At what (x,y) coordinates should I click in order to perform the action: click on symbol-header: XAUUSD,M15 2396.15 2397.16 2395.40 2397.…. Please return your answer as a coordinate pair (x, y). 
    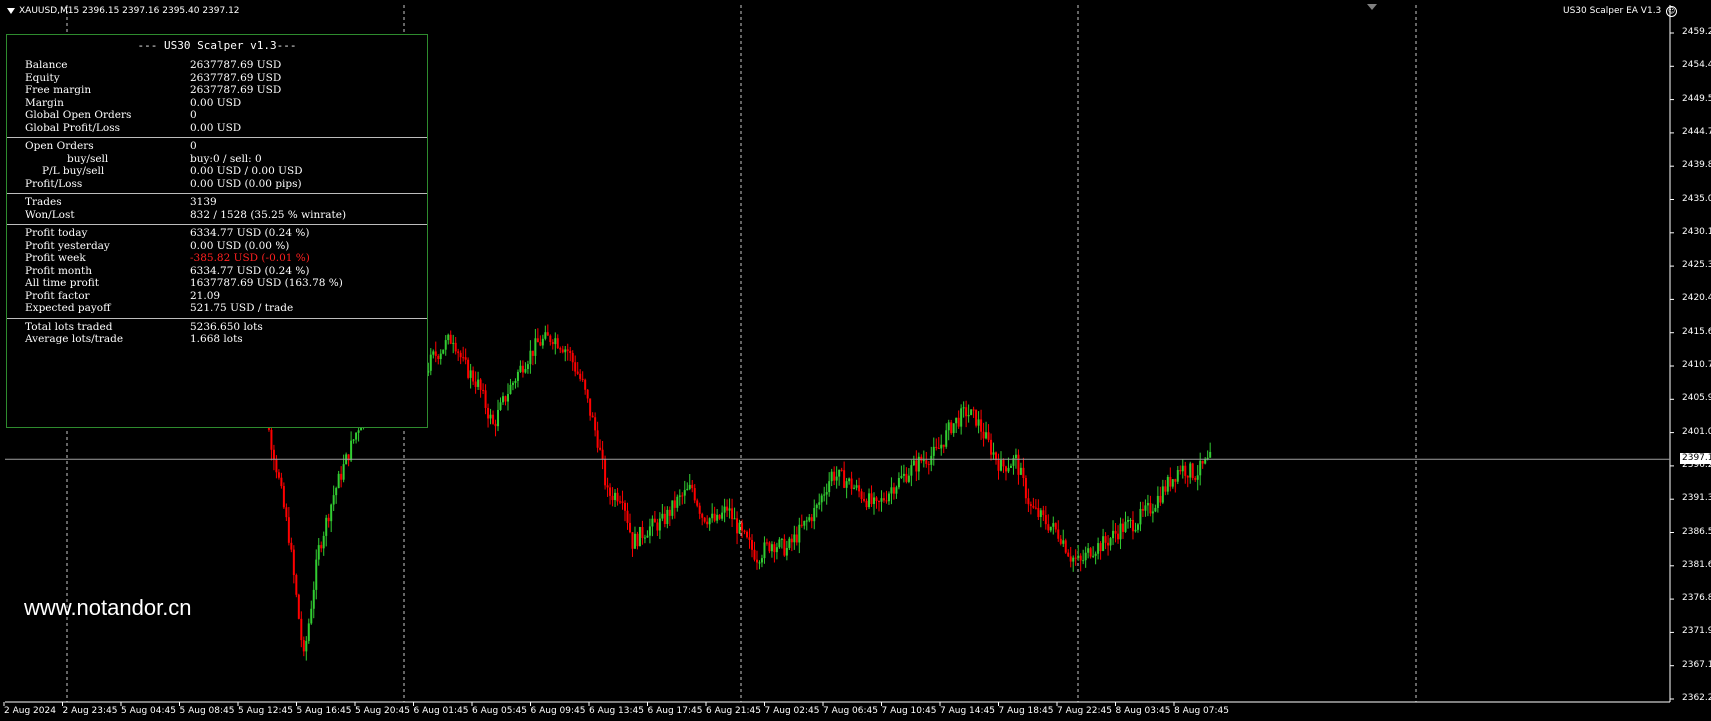
    Looking at the image, I should click on (123, 11).